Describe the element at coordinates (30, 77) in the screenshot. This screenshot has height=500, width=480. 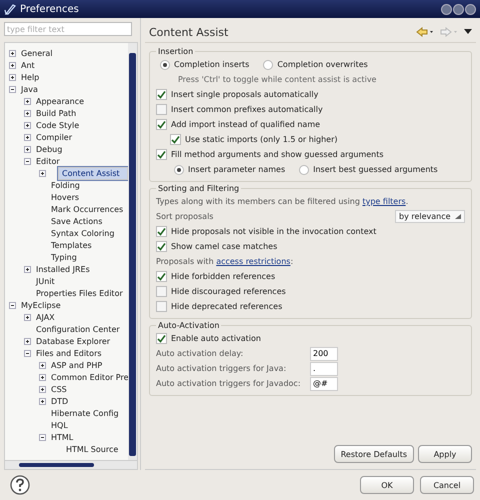
I see `tree-item: Help` at that location.